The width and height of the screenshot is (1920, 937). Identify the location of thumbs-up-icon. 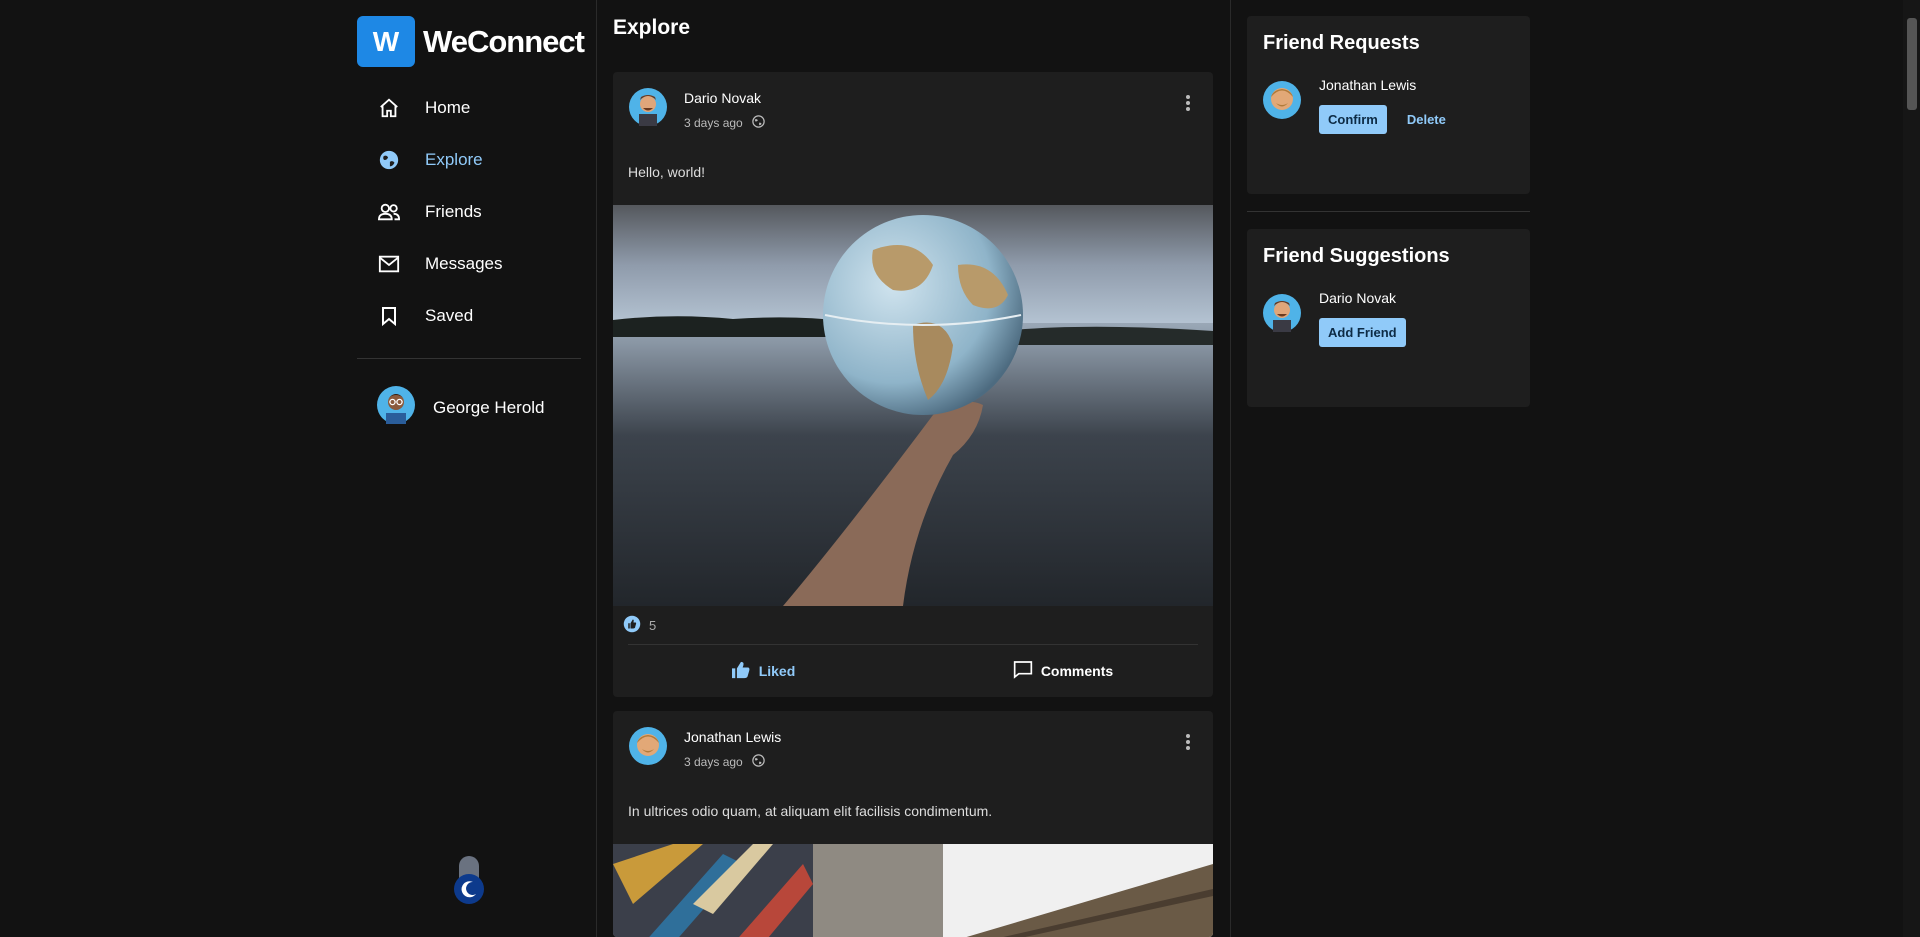
(741, 671).